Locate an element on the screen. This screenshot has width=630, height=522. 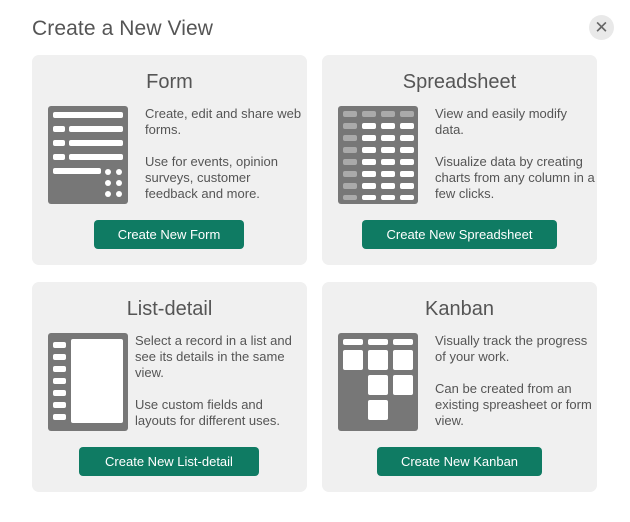
dialog-title: Create a New View is located at coordinates (123, 28).